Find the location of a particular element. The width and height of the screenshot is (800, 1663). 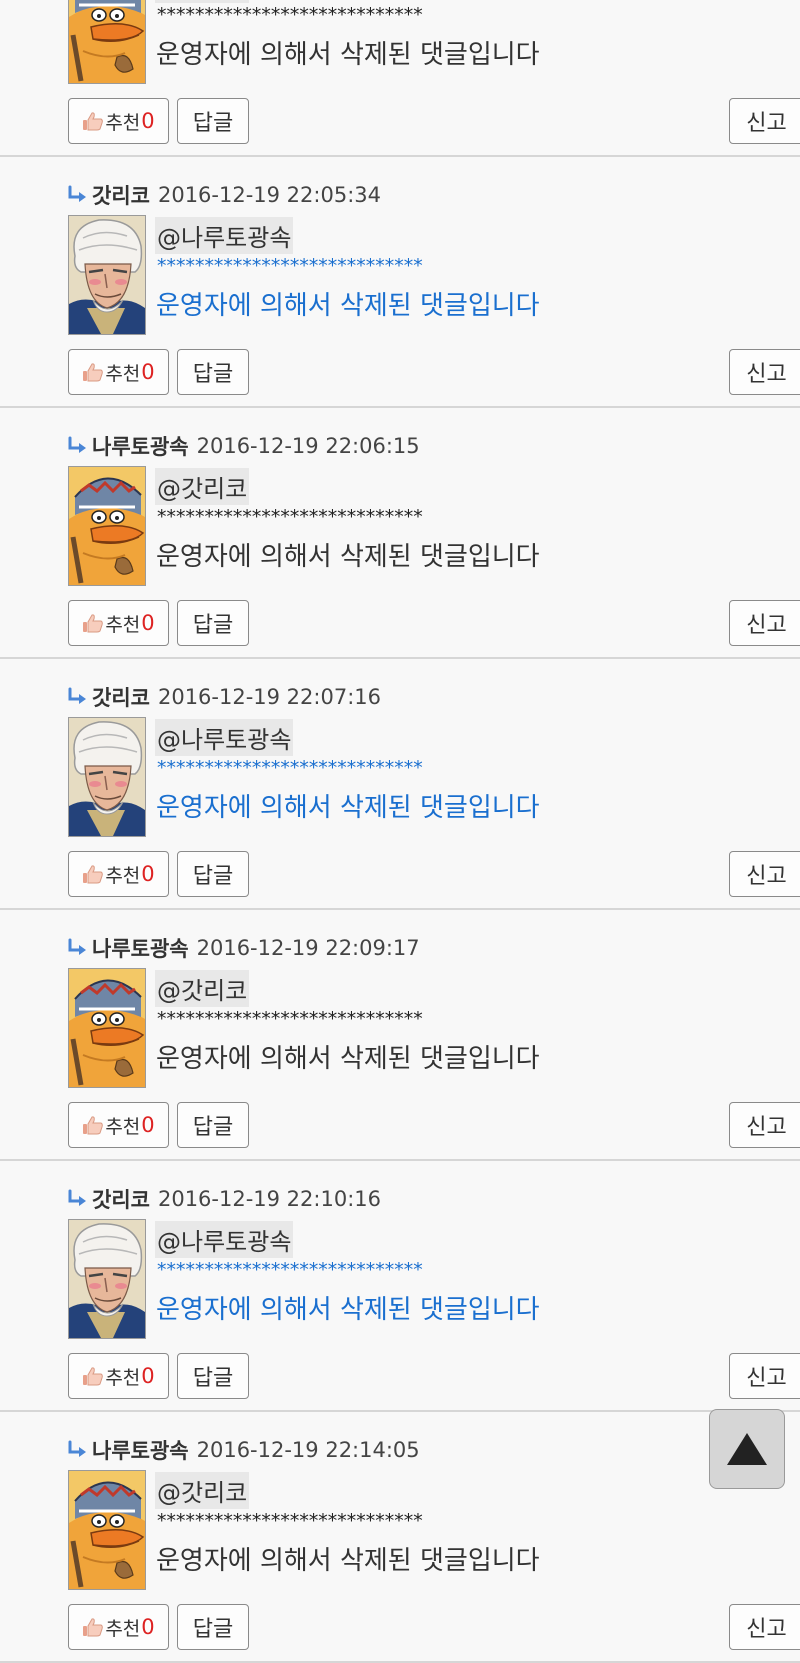

comment-meta: 나루토광속 2016-12-19 22:14:05 is located at coordinates (243, 1450).